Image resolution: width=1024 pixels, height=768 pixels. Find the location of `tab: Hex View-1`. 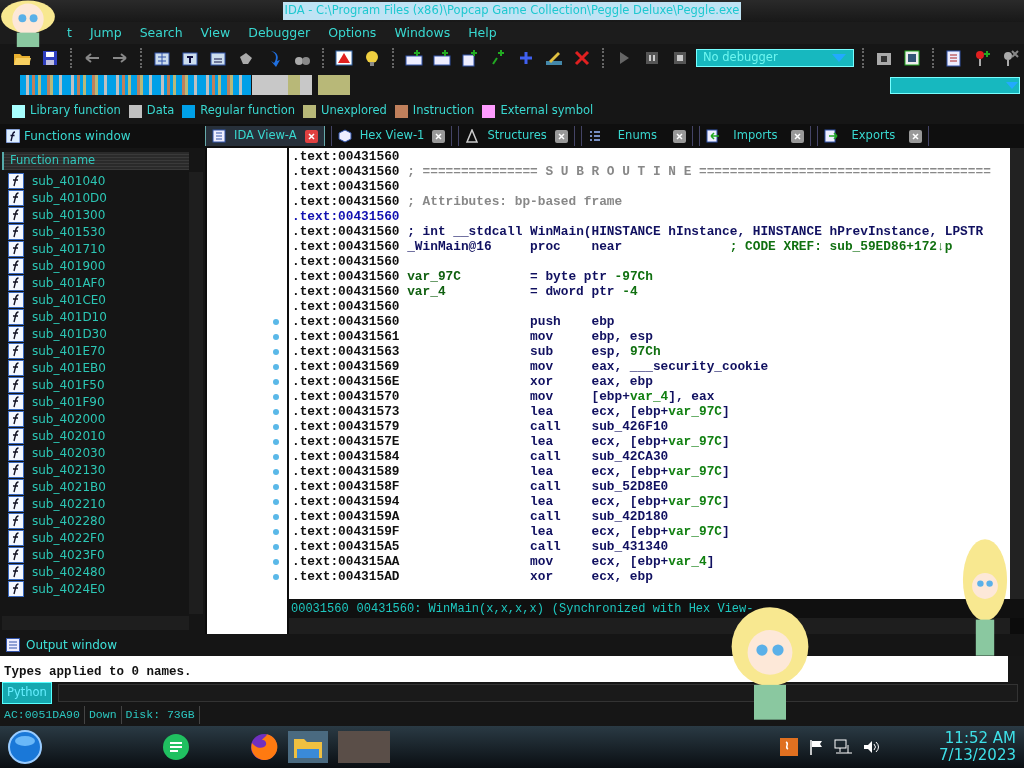

tab: Hex View-1 is located at coordinates (391, 136).